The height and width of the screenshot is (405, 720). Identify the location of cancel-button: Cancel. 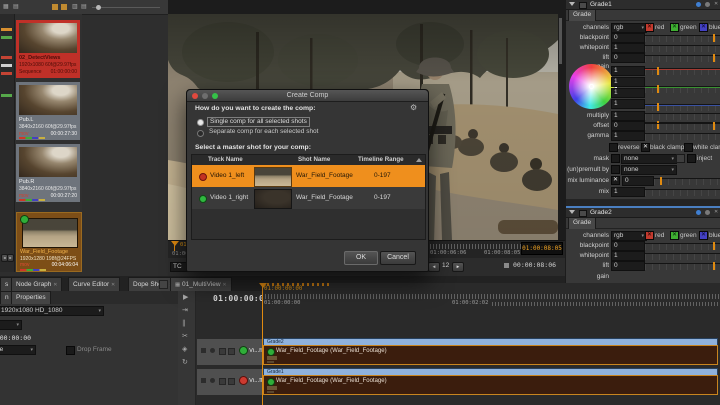
(398, 258).